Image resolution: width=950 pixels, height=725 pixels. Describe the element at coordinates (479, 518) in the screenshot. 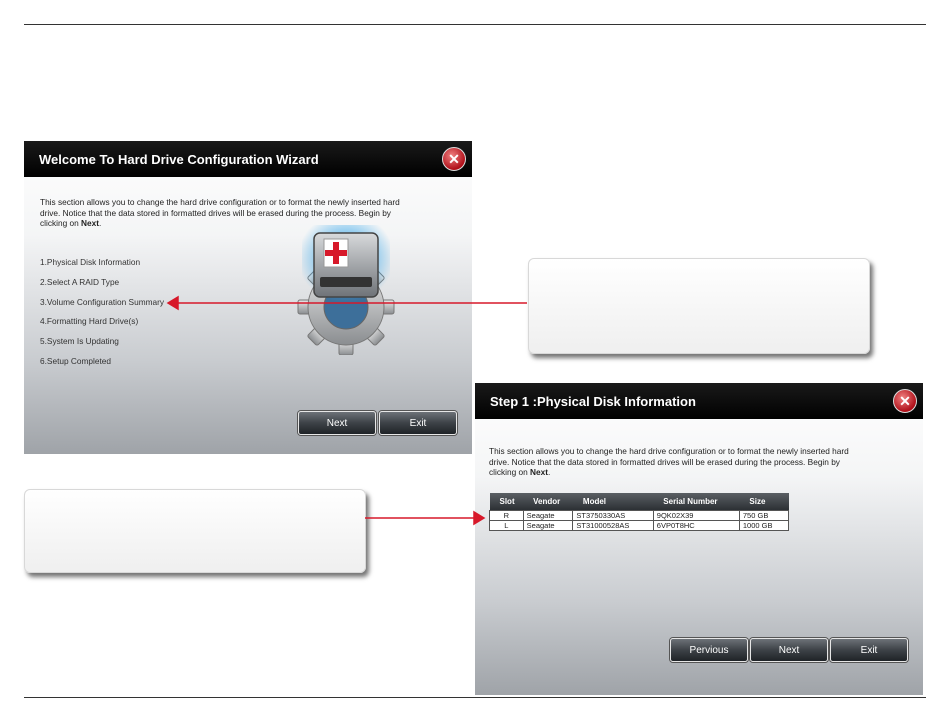

I see `arrowhead-right` at that location.